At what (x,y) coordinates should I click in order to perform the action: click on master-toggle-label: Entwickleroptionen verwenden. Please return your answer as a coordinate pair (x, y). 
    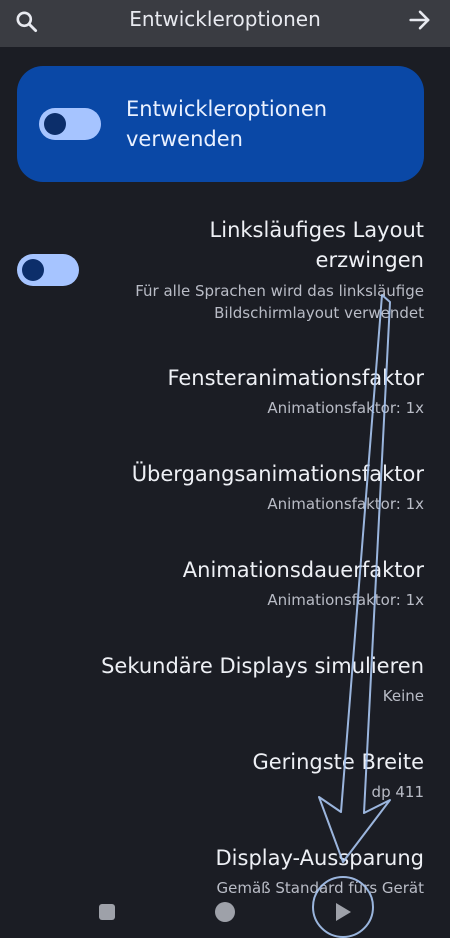
    Looking at the image, I should click on (227, 124).